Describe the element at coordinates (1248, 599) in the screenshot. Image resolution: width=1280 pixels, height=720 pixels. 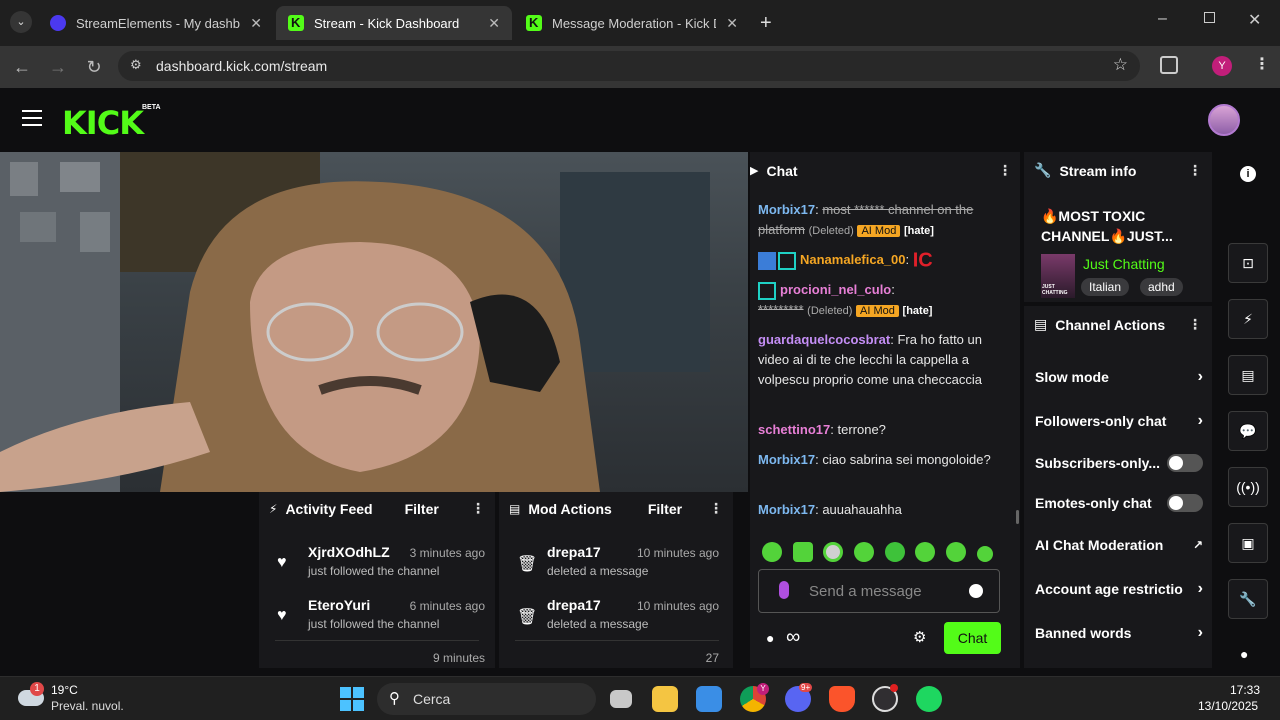
I see `rail-wrench-icon: 🔧` at that location.